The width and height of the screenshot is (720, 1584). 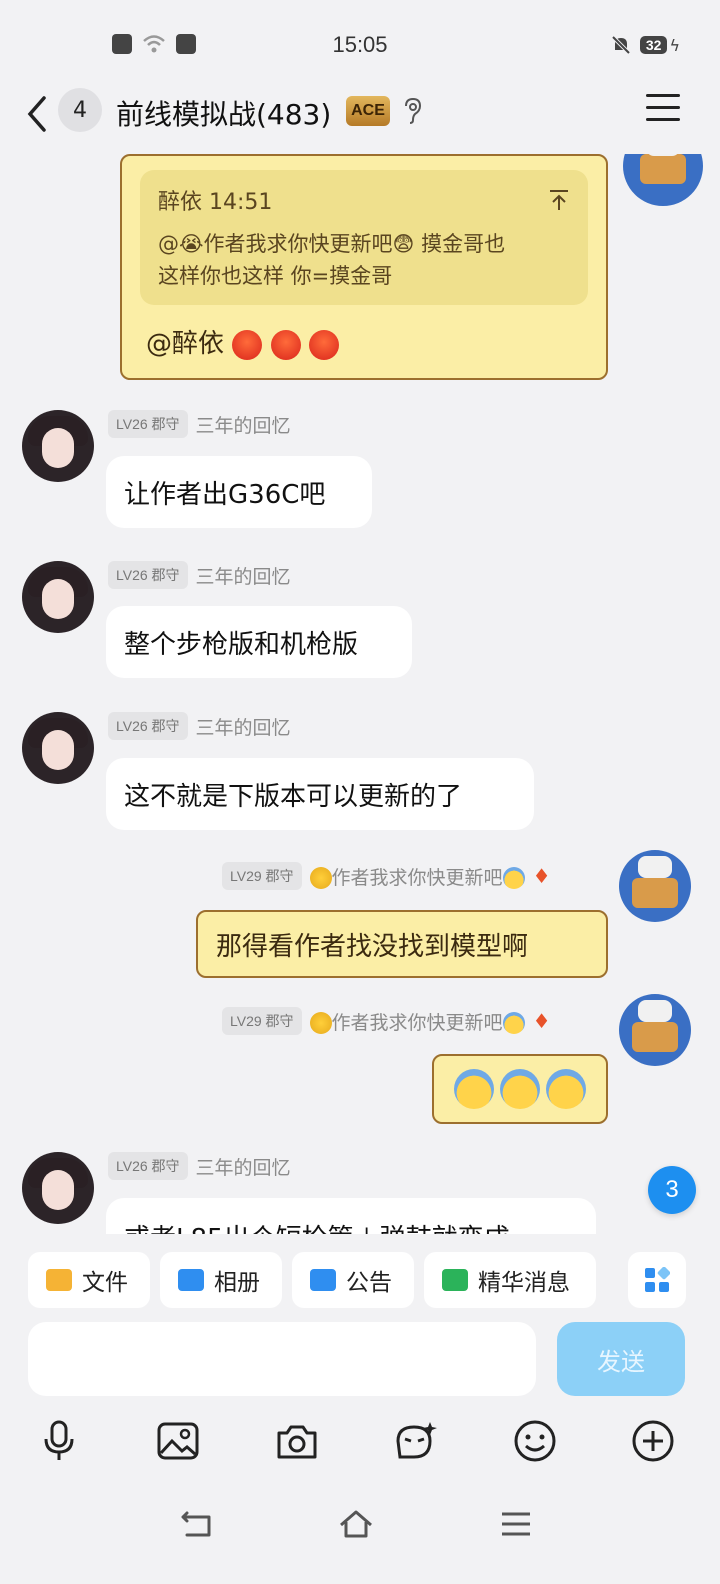 I want to click on message-input, so click(x=282, y=1359).